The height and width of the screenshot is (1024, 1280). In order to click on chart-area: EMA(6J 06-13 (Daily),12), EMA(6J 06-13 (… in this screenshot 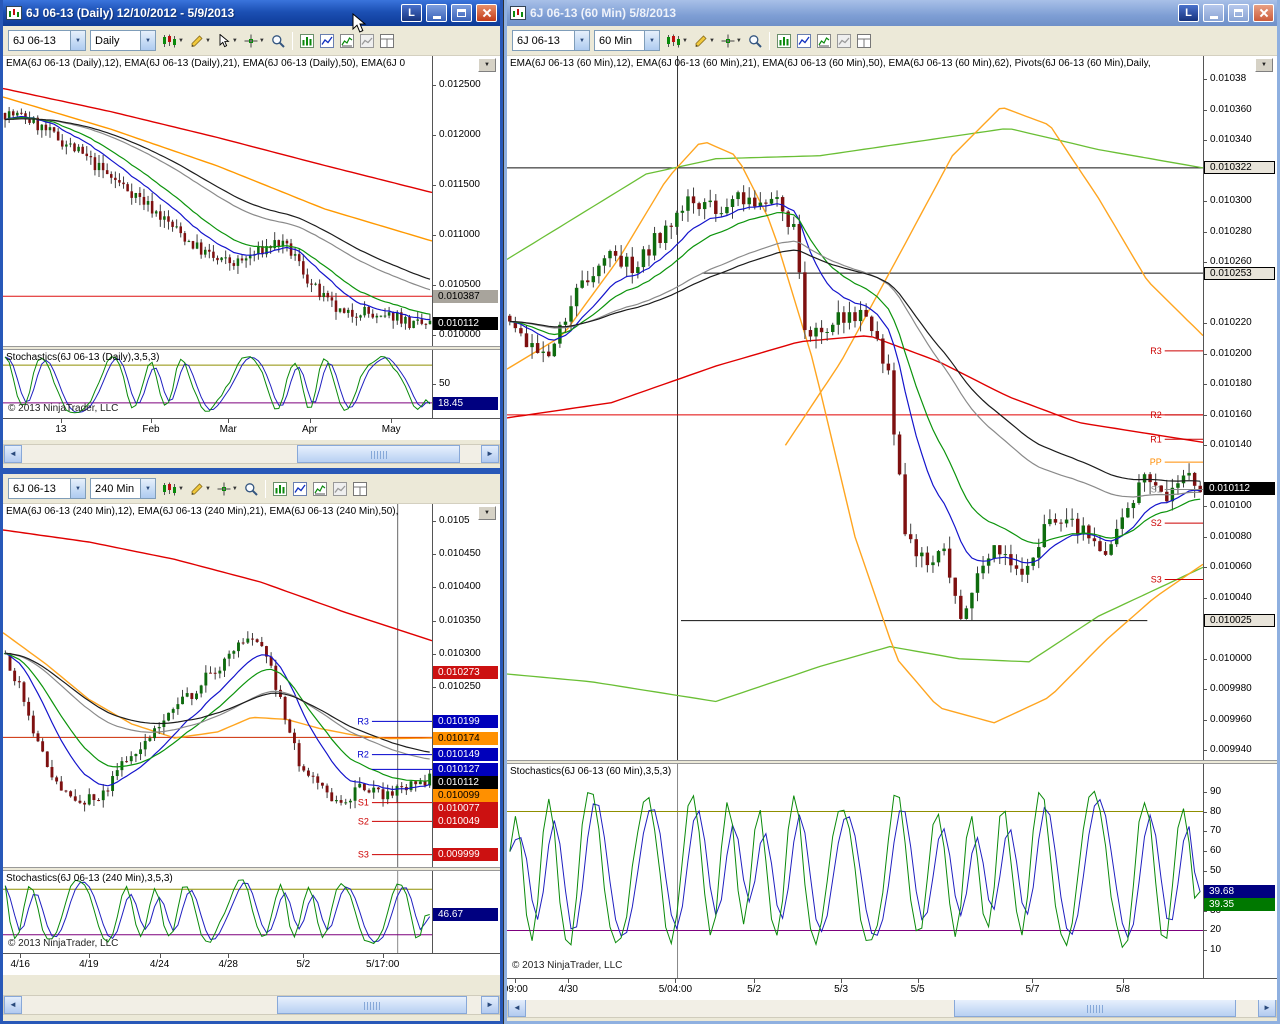, I will do `click(251, 248)`.